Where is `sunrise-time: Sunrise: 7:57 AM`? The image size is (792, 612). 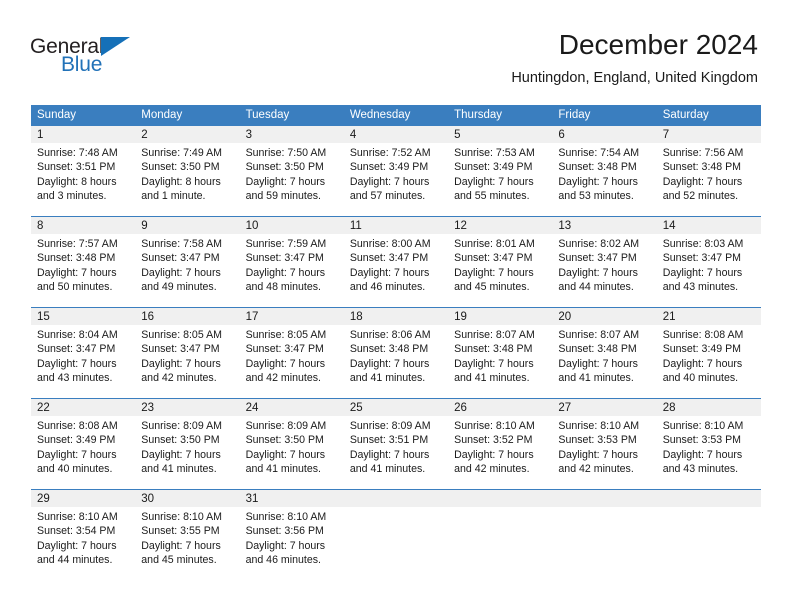
sunrise-time: Sunrise: 7:57 AM is located at coordinates (77, 244).